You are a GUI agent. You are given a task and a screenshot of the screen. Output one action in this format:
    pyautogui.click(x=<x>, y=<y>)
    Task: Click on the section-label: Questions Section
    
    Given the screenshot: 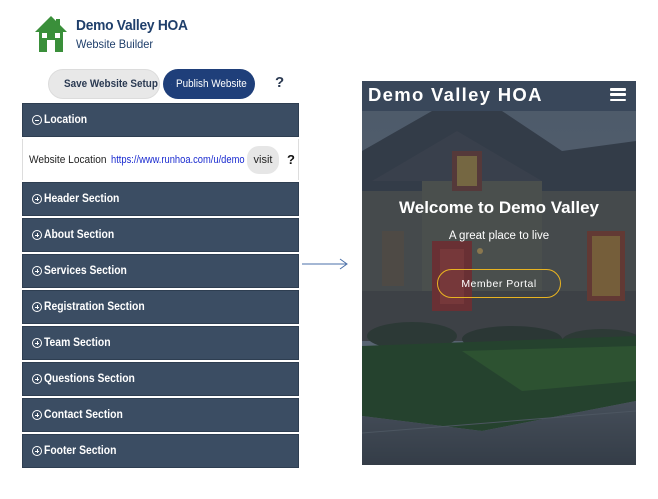 What is the action you would take?
    pyautogui.click(x=89, y=379)
    